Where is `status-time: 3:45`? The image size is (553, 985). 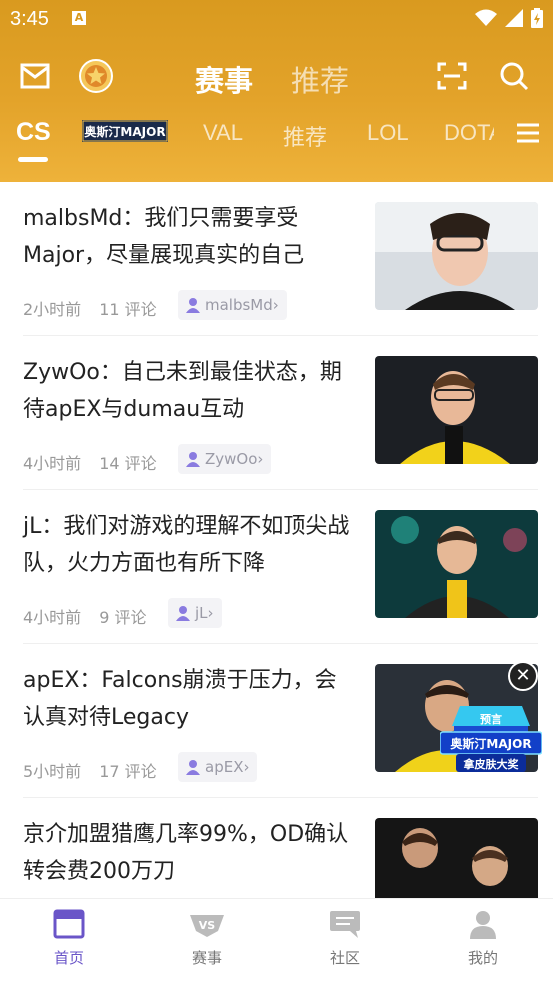 status-time: 3:45 is located at coordinates (29, 19).